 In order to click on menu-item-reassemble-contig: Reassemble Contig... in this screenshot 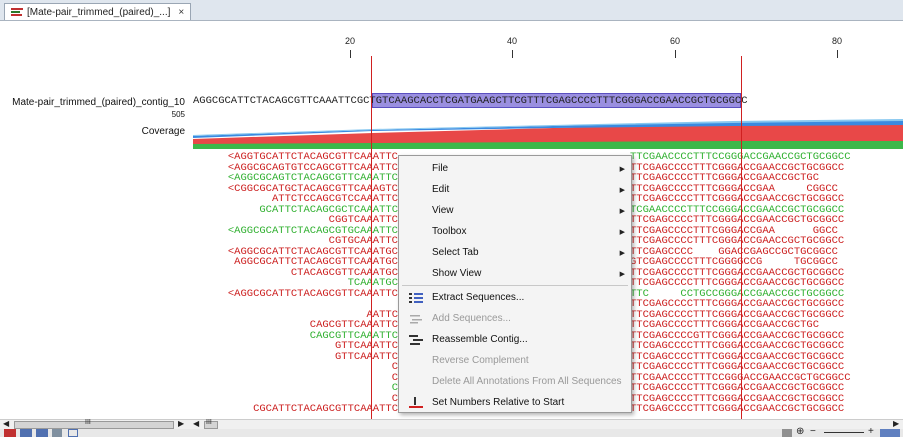, I will do `click(515, 339)`.